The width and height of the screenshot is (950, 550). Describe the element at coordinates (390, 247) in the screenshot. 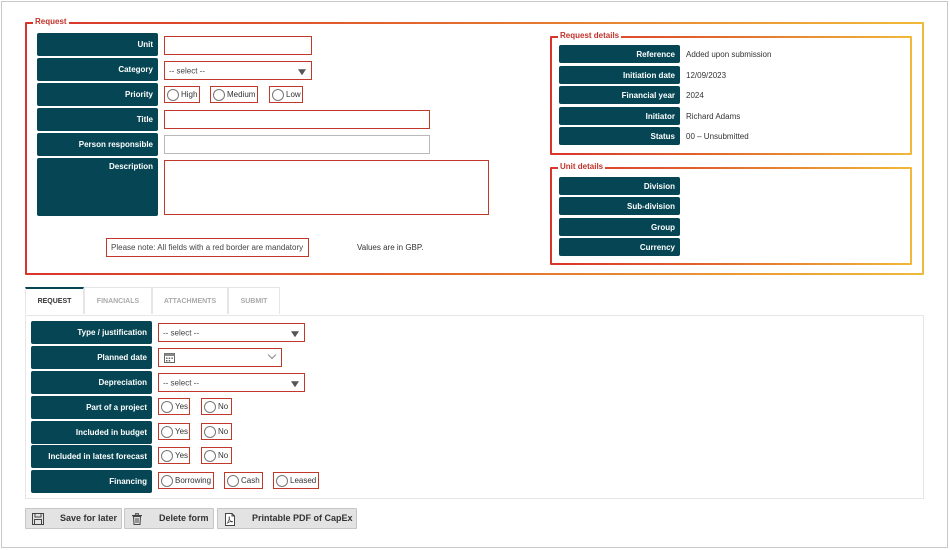

I see `currency-note: Values are in GBP.` at that location.